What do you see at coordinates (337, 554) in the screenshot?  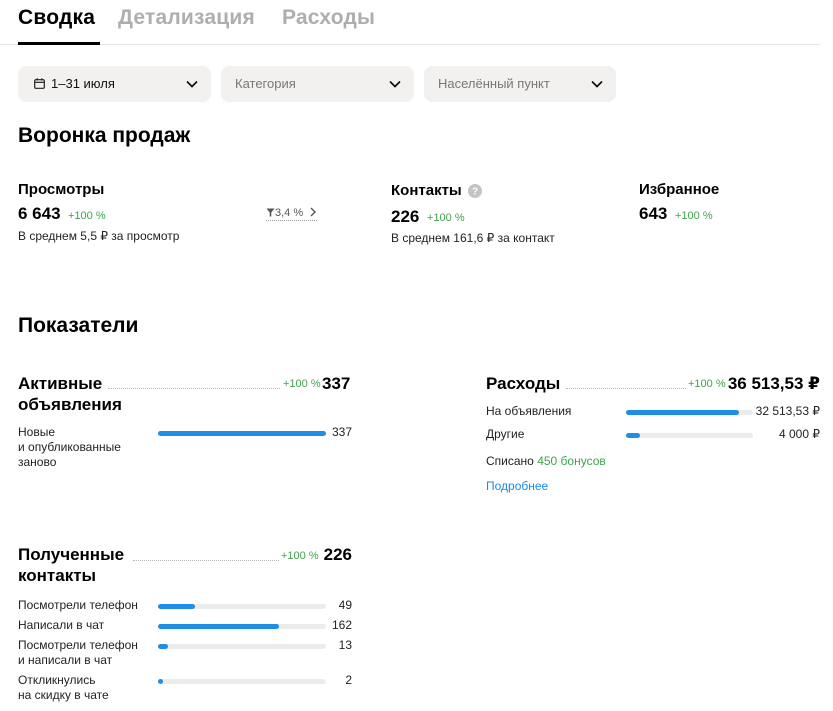 I see `received-contacts-total: 226` at bounding box center [337, 554].